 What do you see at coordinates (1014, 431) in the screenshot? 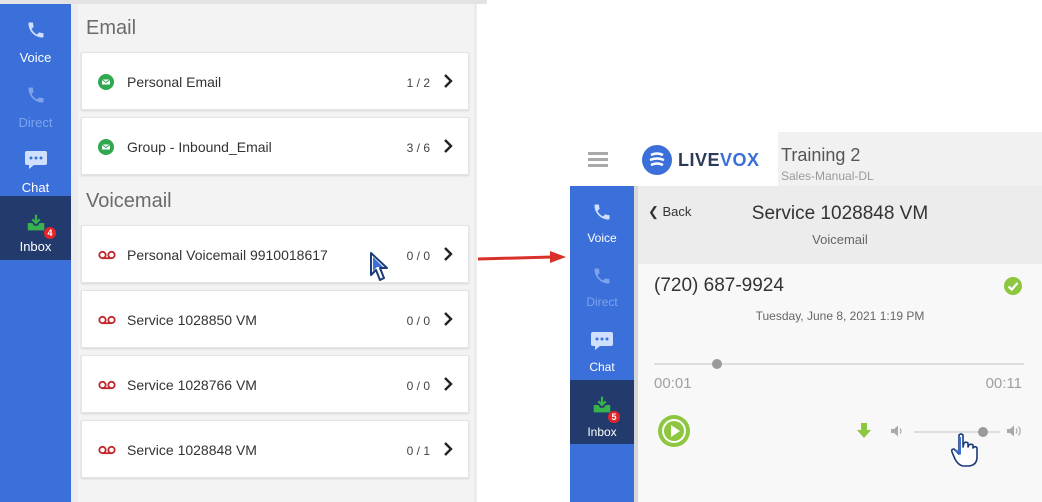
I see `volume-high-icon` at bounding box center [1014, 431].